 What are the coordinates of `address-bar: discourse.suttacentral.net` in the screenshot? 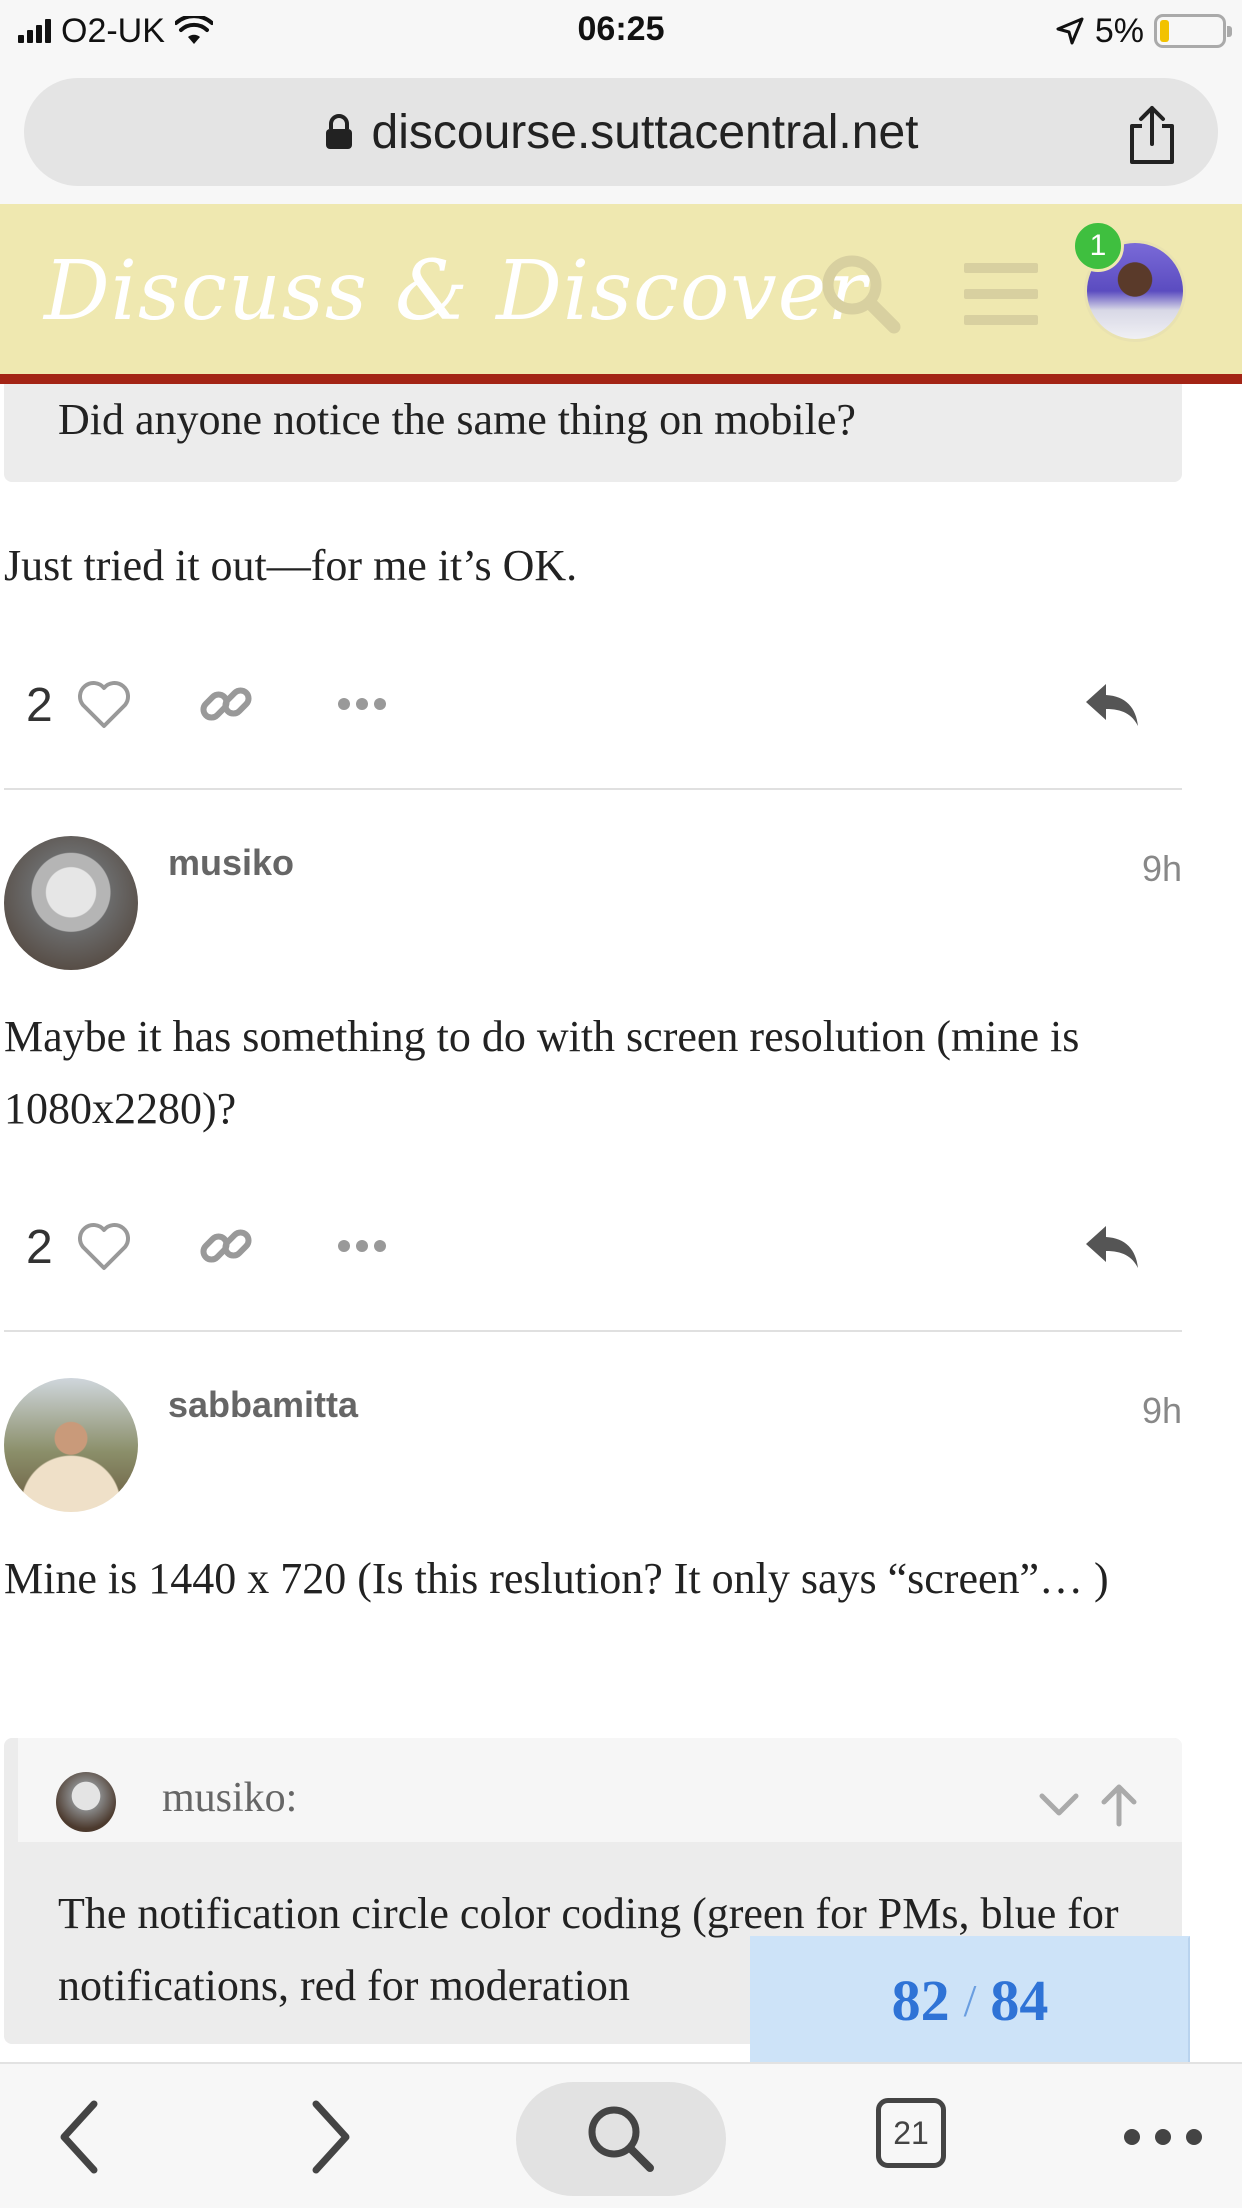 It's located at (621, 132).